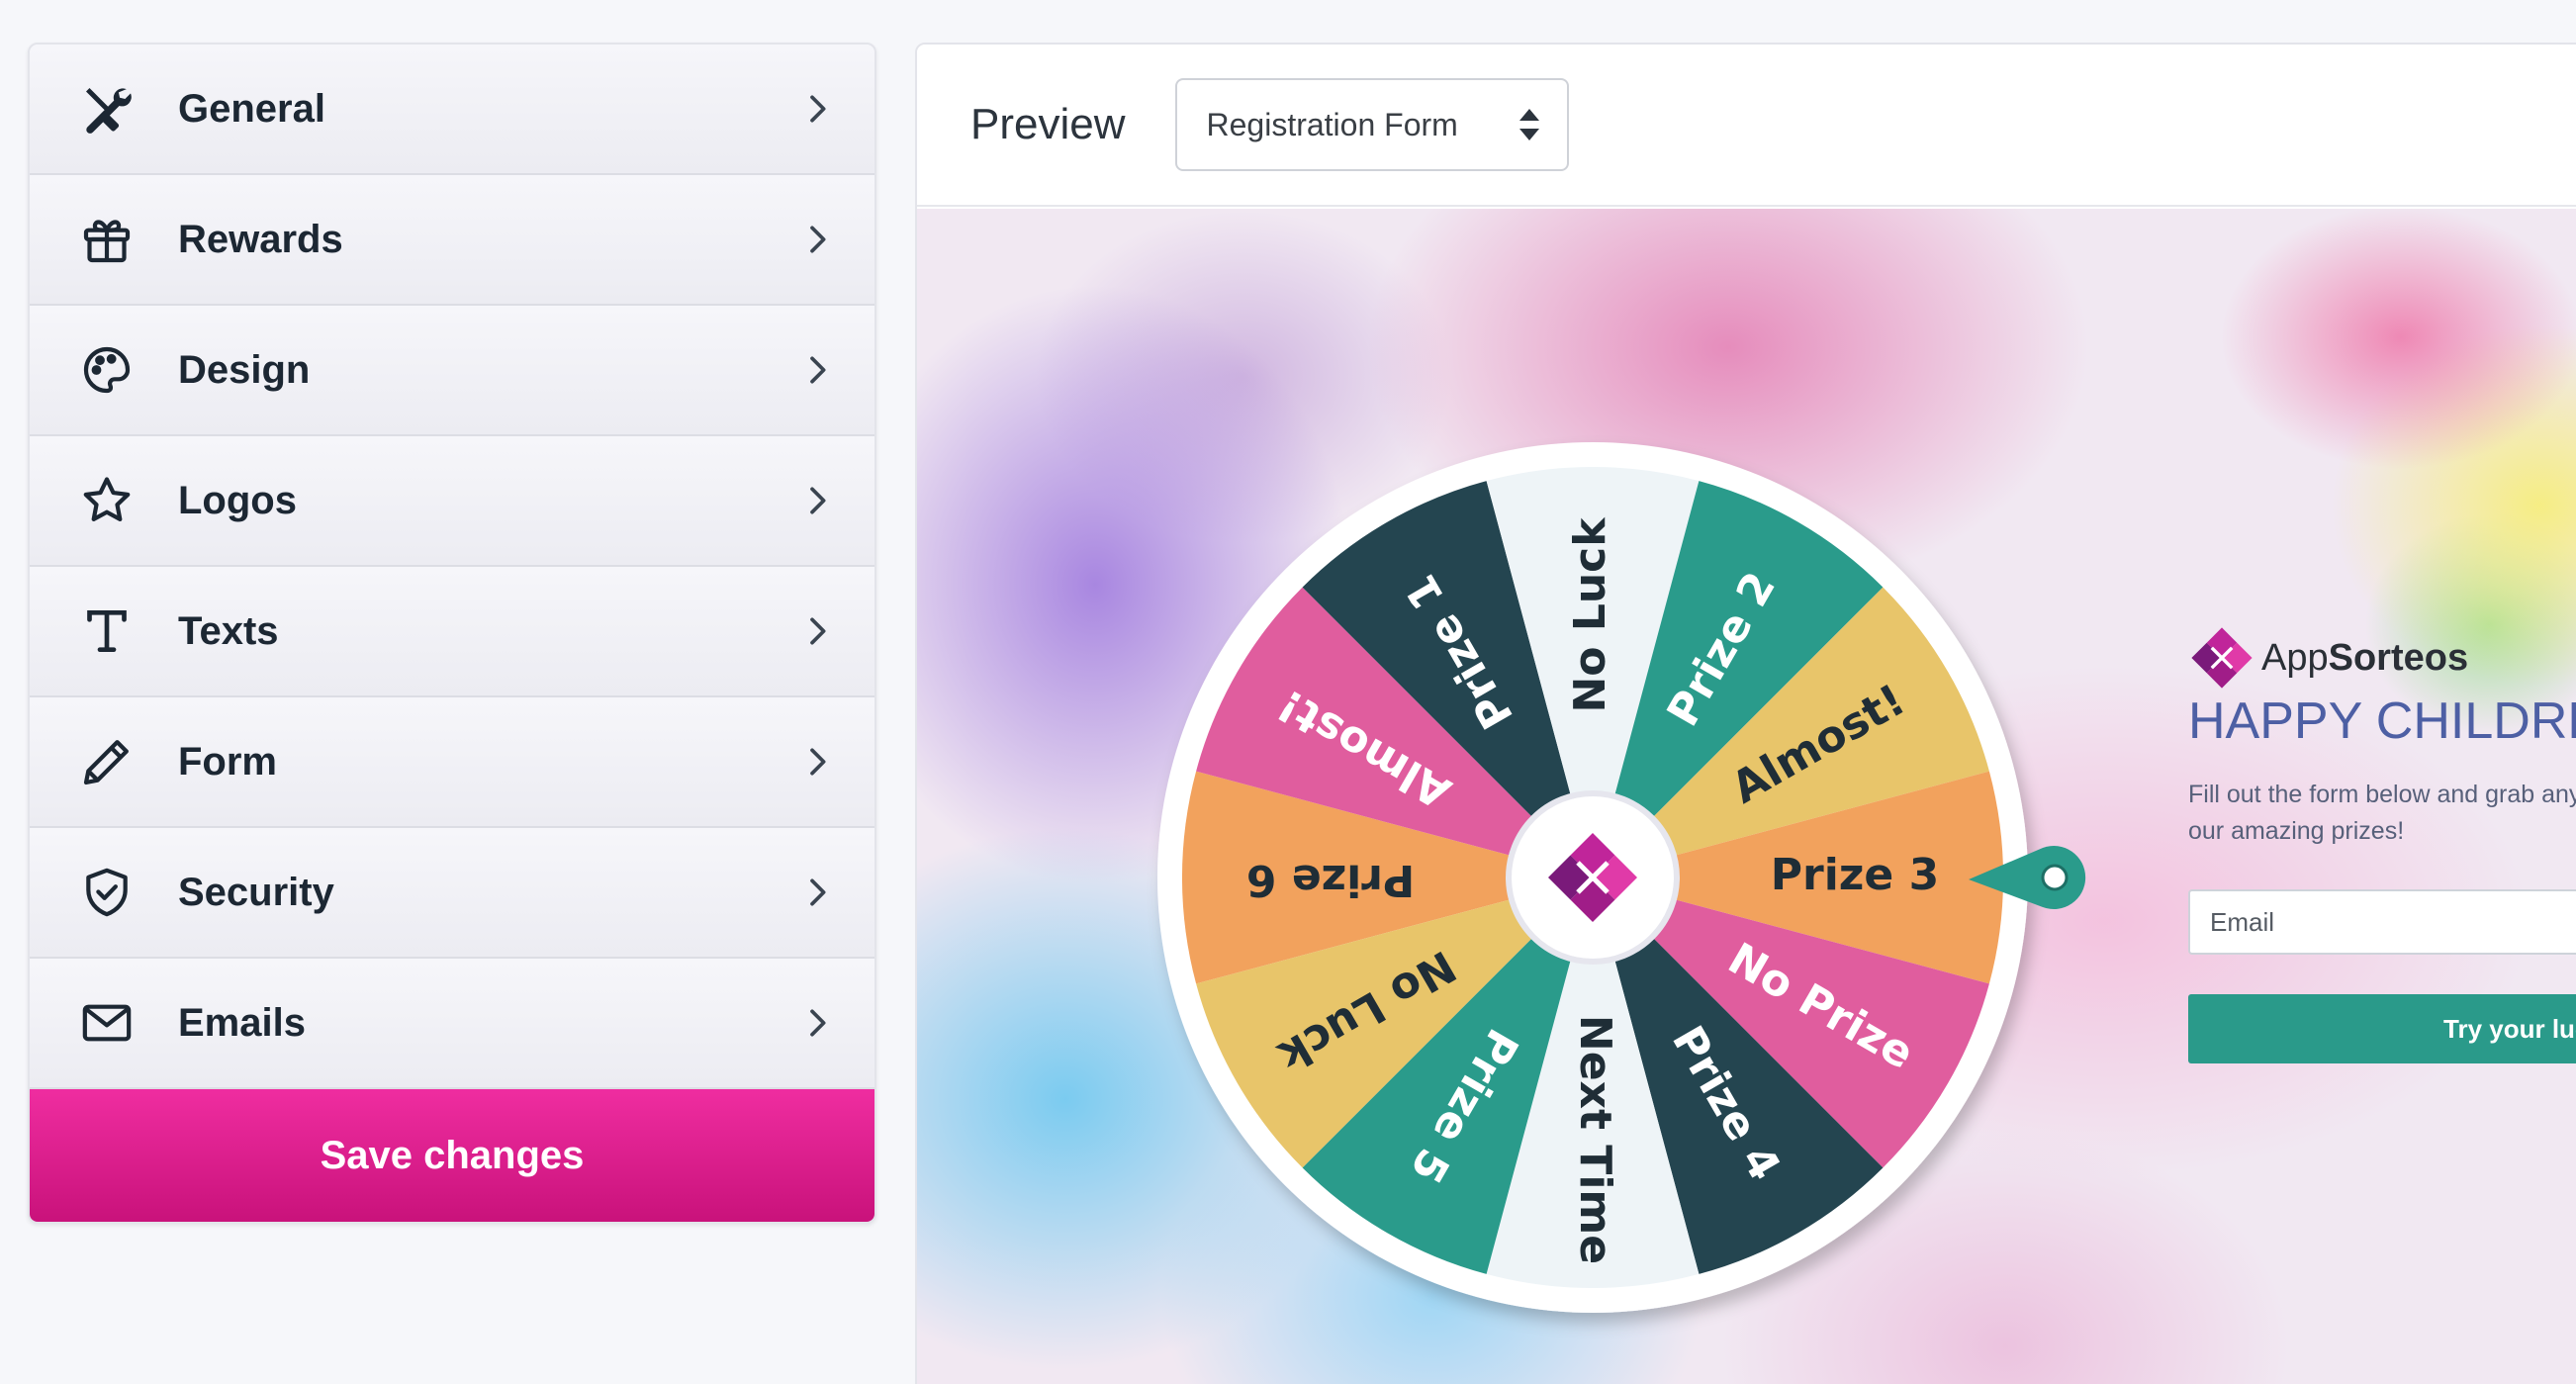 The height and width of the screenshot is (1384, 2576). I want to click on sidebar-item-security: Security, so click(452, 893).